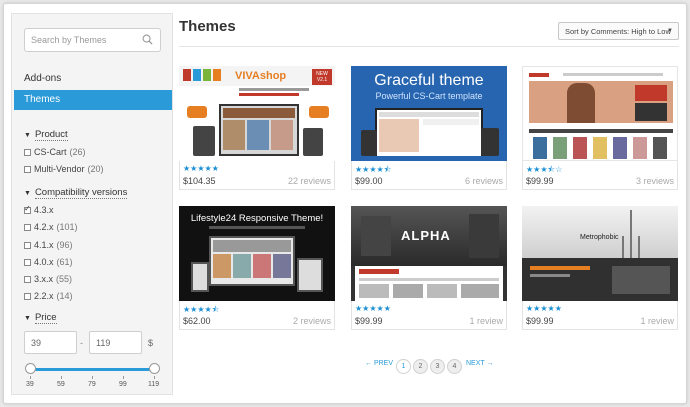 The image size is (690, 407). I want to click on price-tick-label: 99, so click(123, 384).